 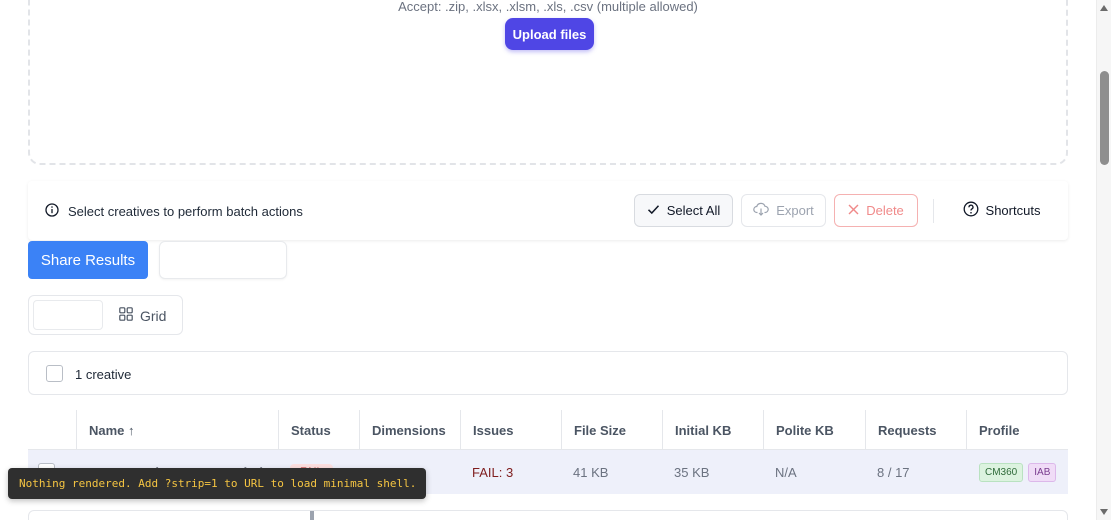 I want to click on export-button: Export, so click(x=783, y=210).